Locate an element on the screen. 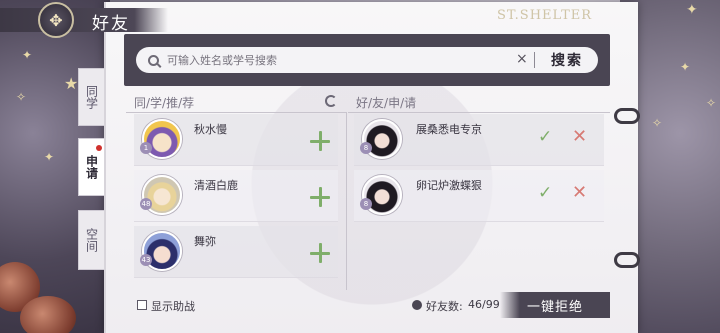 Image resolution: width=720 pixels, height=333 pixels. sparkle-icon: ★ is located at coordinates (71, 83).